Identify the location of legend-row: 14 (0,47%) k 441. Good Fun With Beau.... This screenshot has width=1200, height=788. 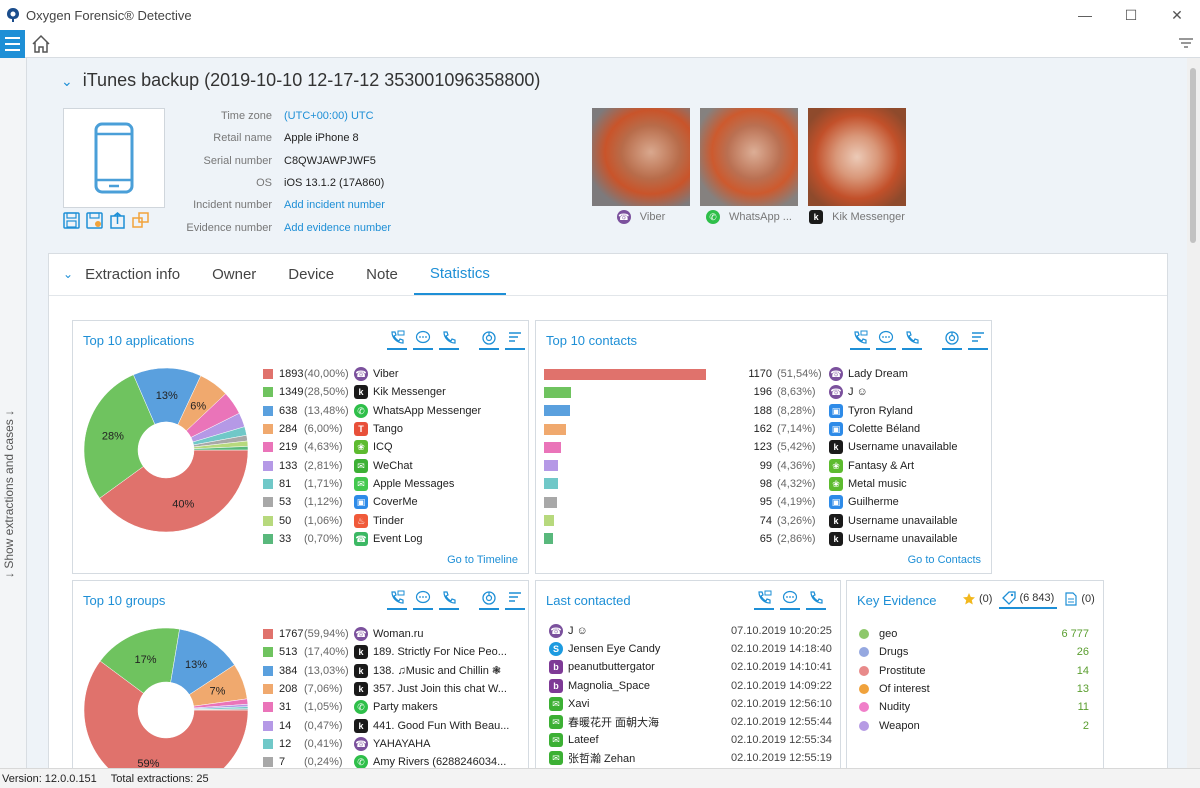
(386, 725).